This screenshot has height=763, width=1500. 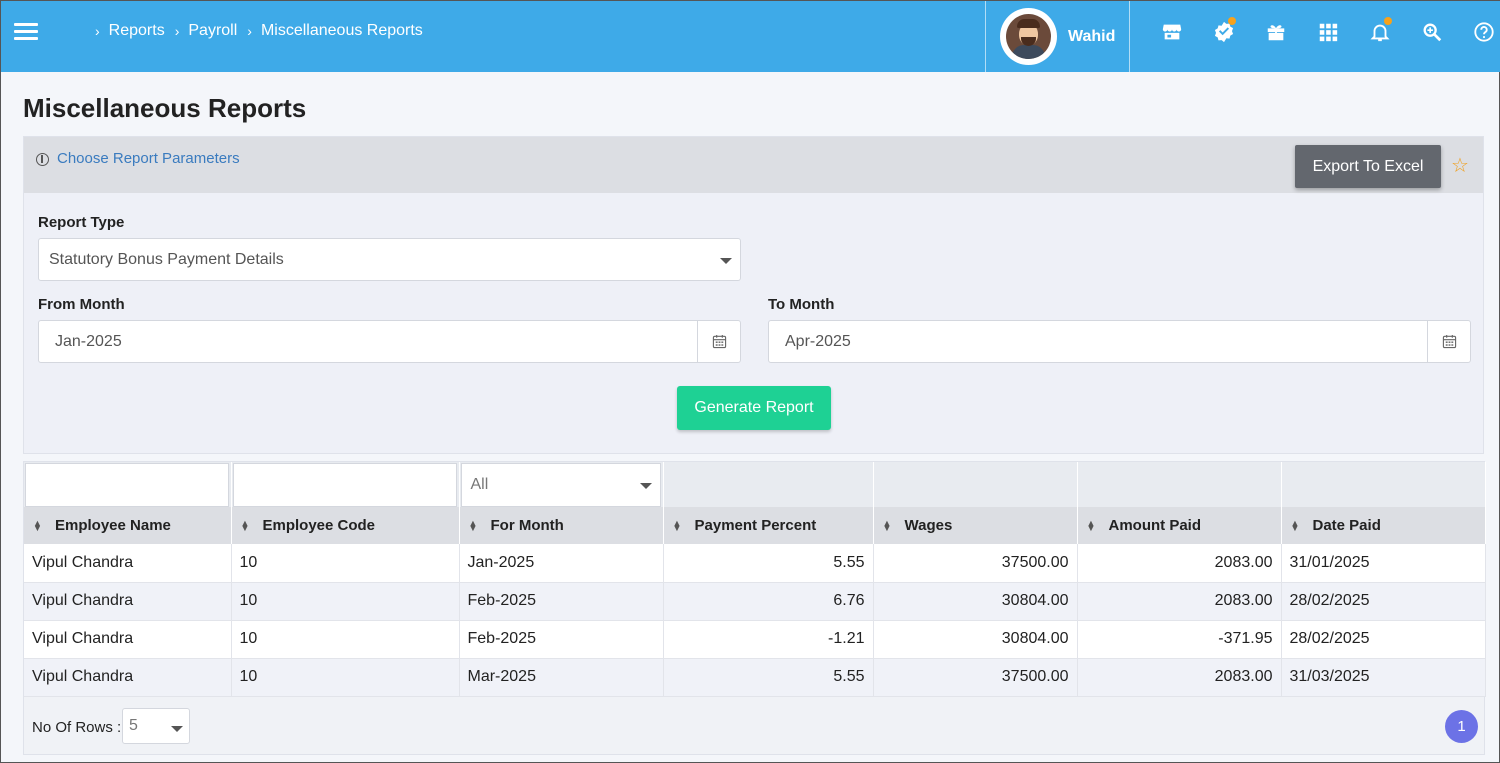 I want to click on export-to-excel-button: Export To Excel, so click(x=1368, y=166).